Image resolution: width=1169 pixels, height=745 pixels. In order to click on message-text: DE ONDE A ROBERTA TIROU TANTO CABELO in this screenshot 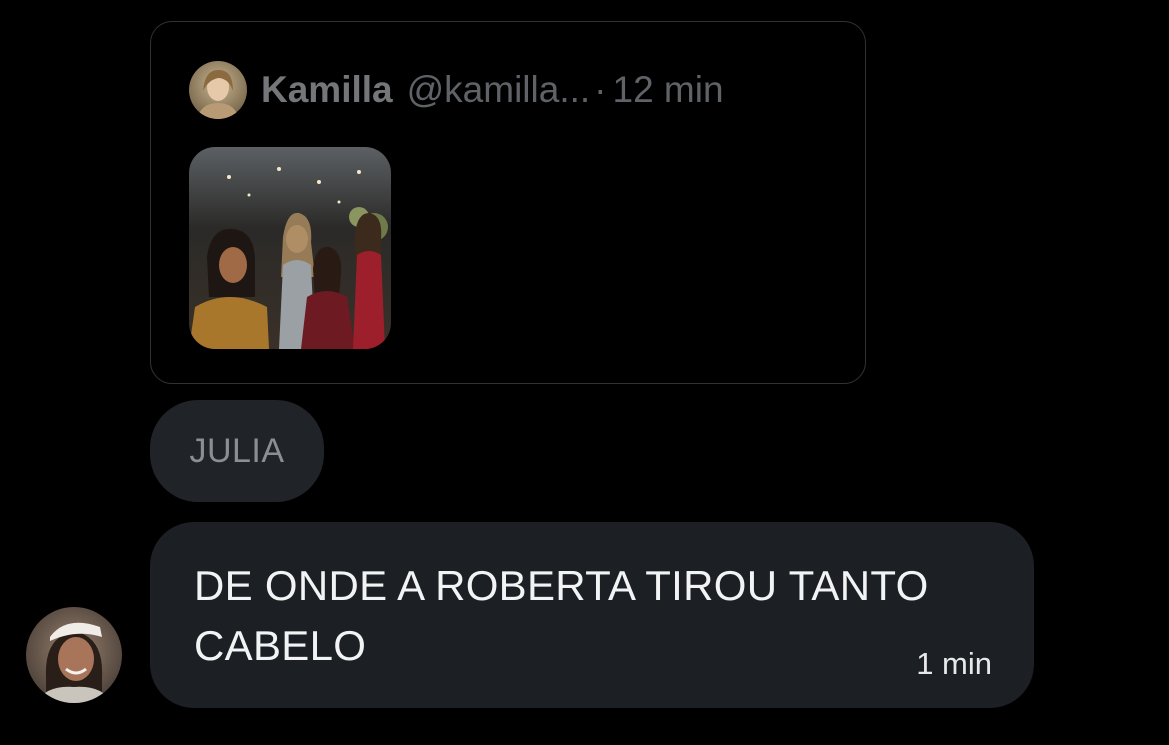, I will do `click(561, 615)`.